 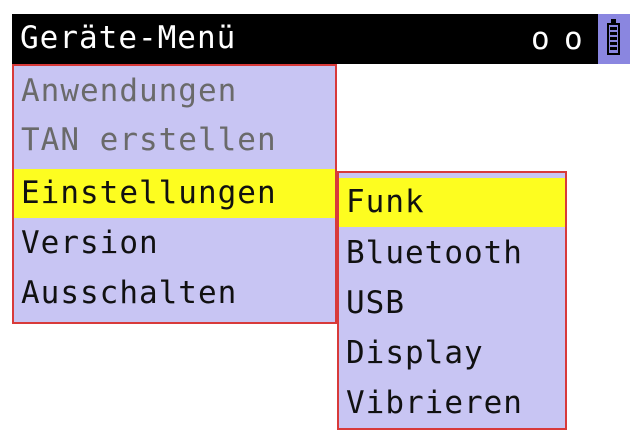 What do you see at coordinates (452, 202) in the screenshot?
I see `submenu-item-funk: Funk` at bounding box center [452, 202].